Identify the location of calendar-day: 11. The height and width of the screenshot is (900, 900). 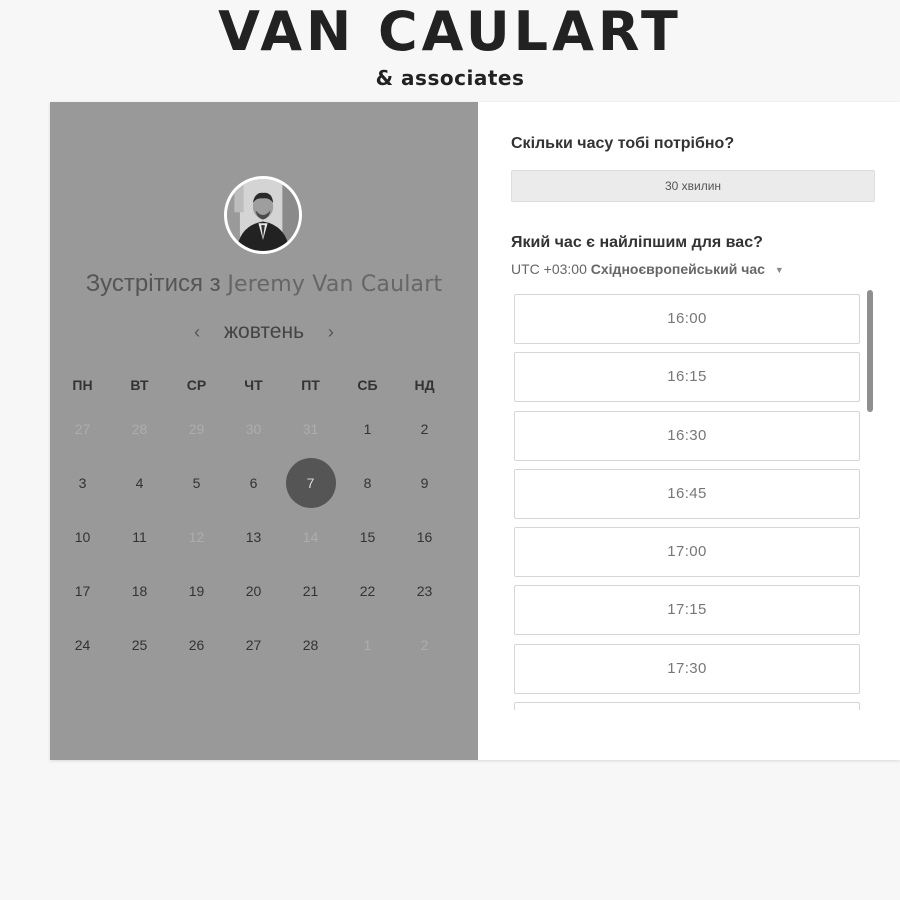
(139, 537).